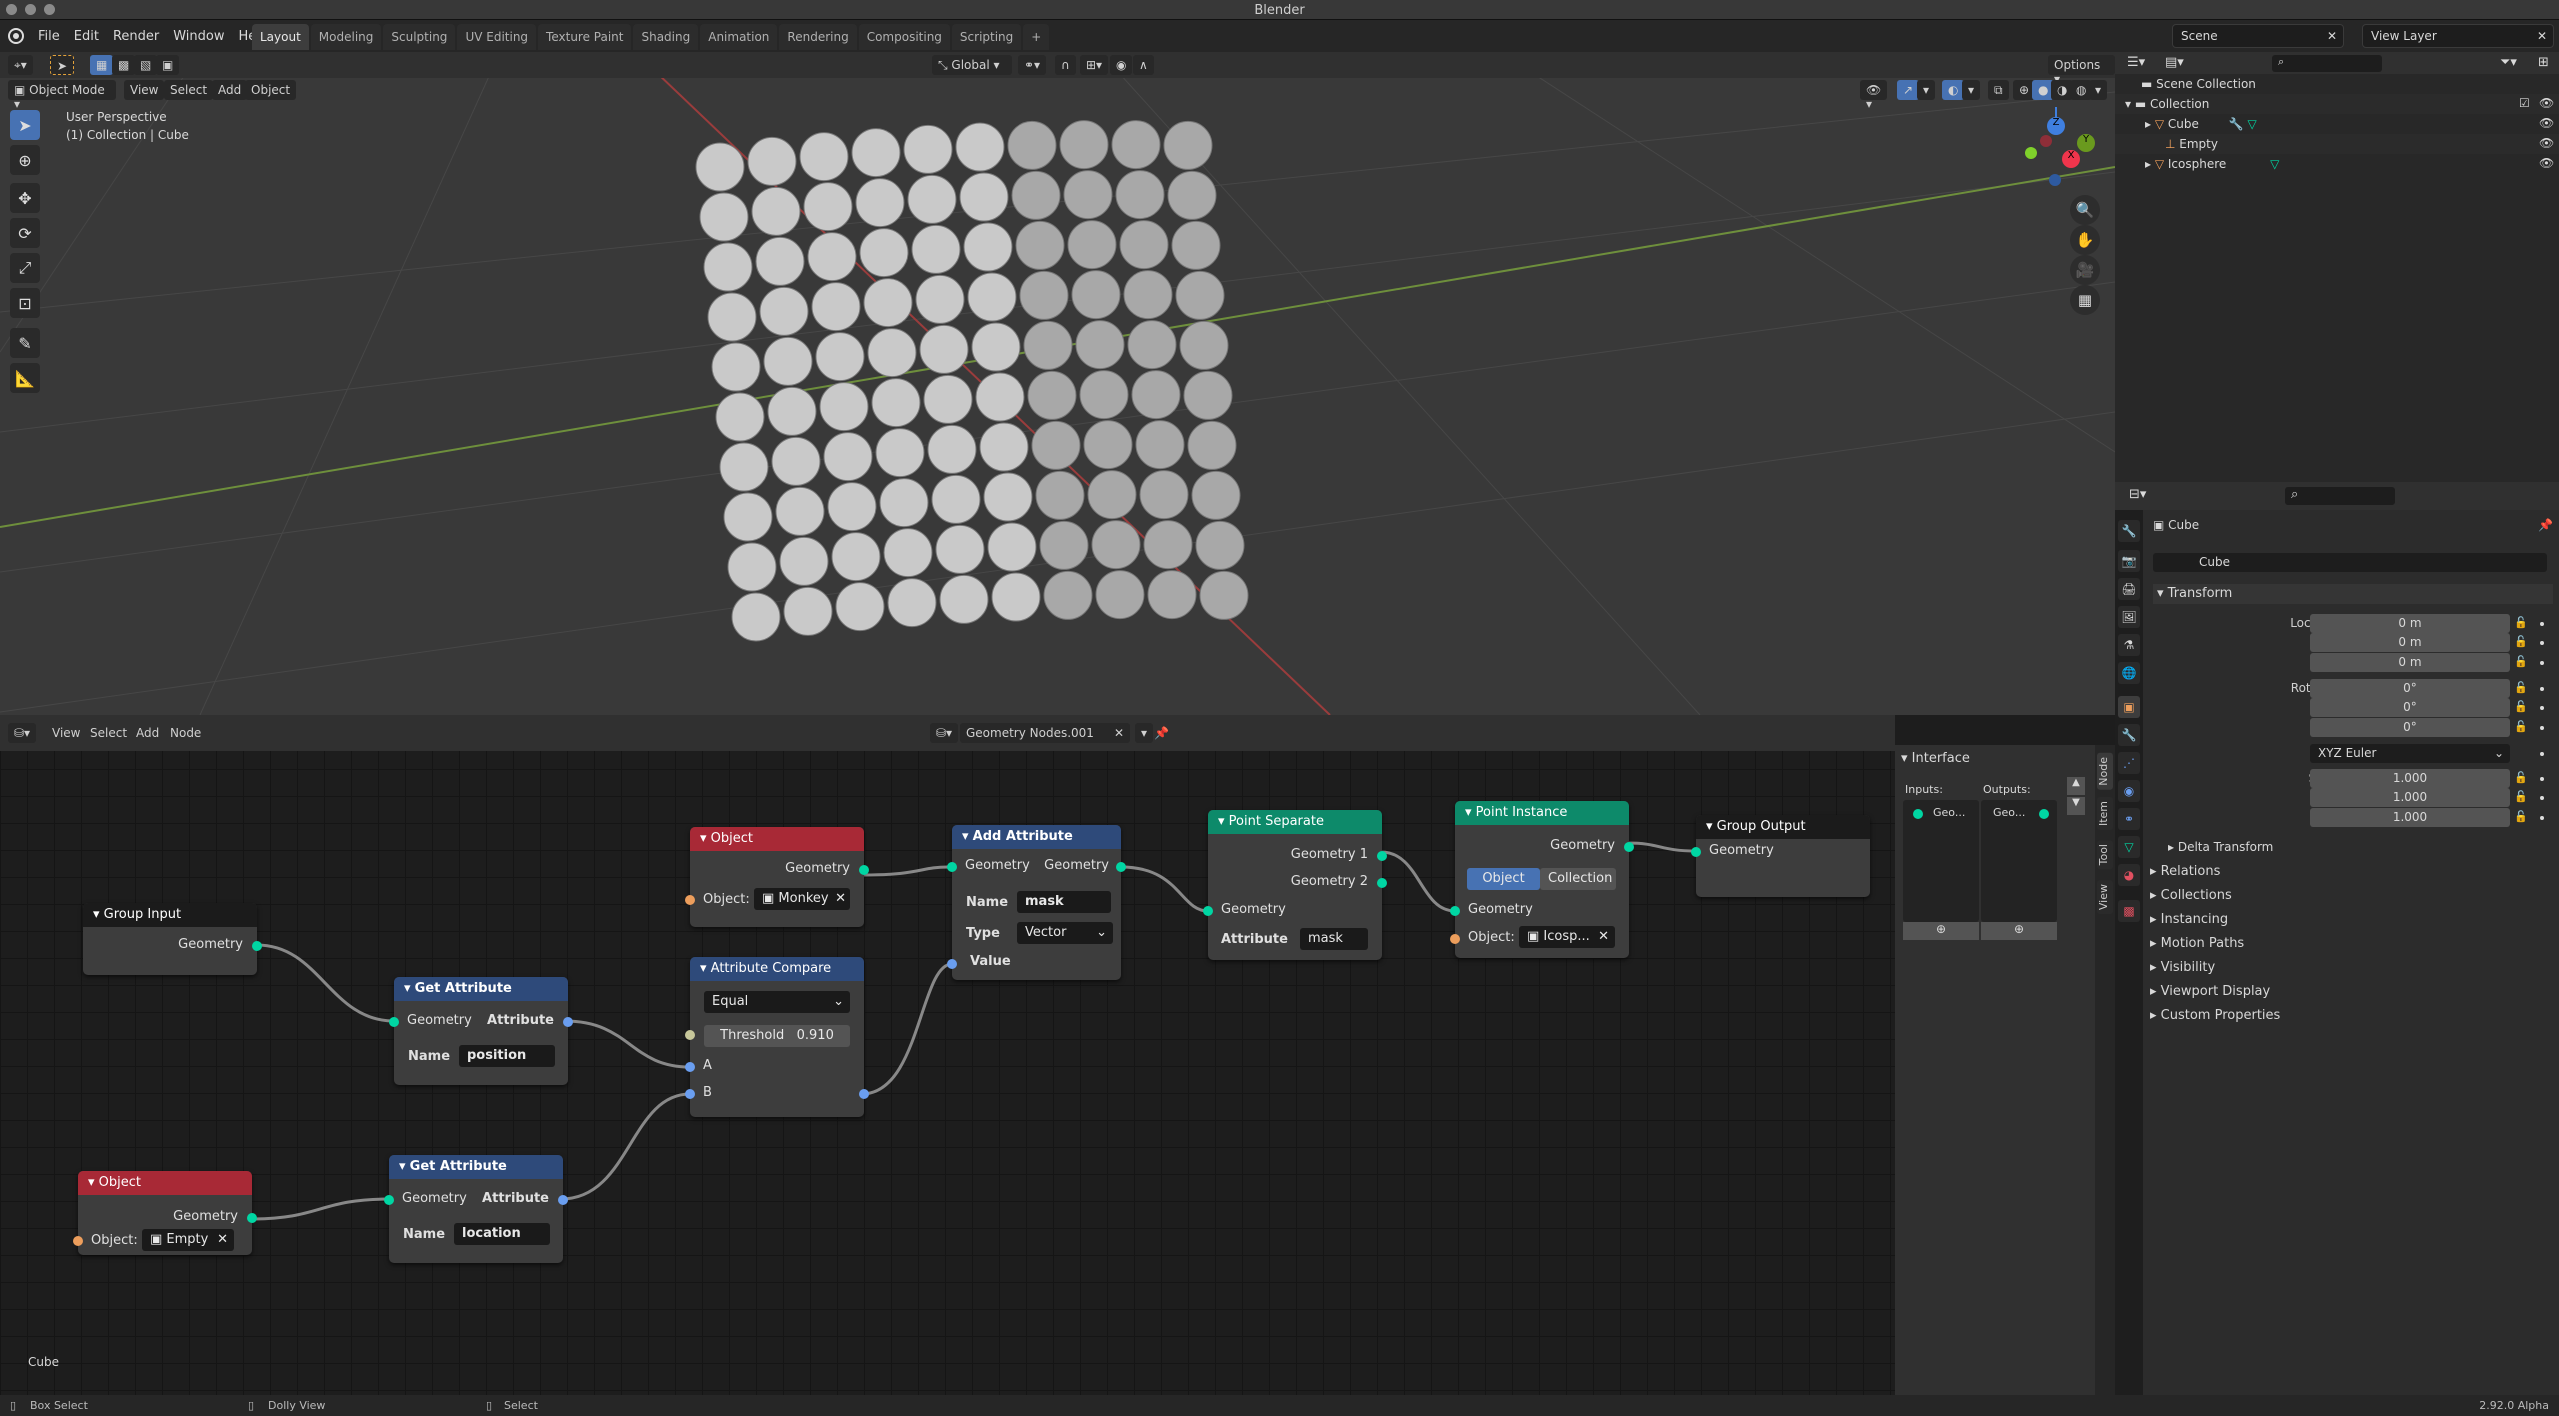 The width and height of the screenshot is (2559, 1416). I want to click on input-socket-value, so click(952, 964).